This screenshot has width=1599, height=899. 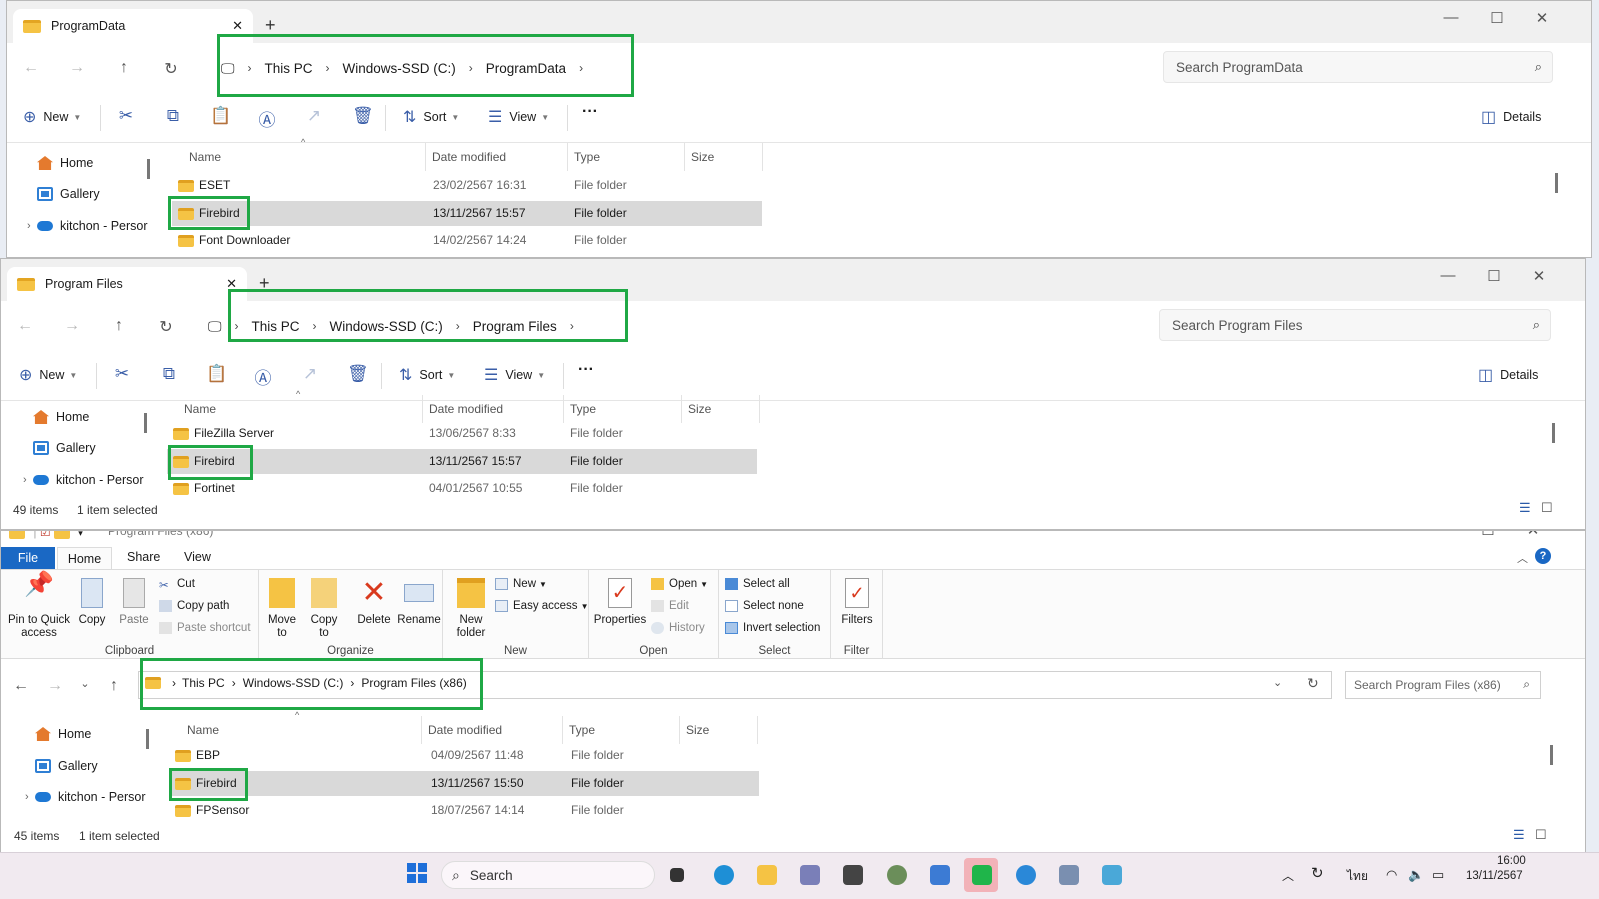 What do you see at coordinates (670, 606) in the screenshot?
I see `edit-button: Edit` at bounding box center [670, 606].